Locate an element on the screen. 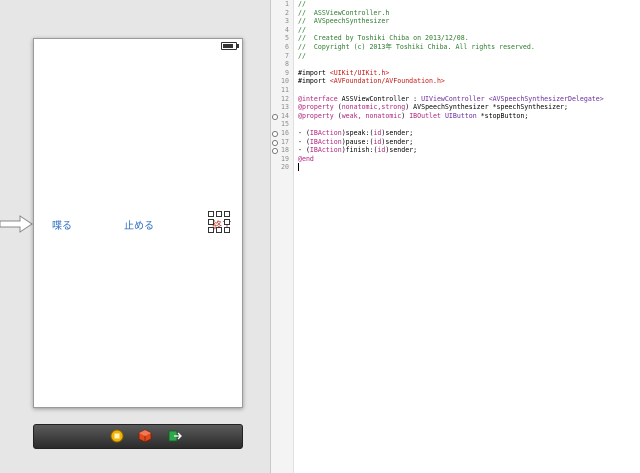 The width and height of the screenshot is (640, 473). line-number: 13 is located at coordinates (285, 107).